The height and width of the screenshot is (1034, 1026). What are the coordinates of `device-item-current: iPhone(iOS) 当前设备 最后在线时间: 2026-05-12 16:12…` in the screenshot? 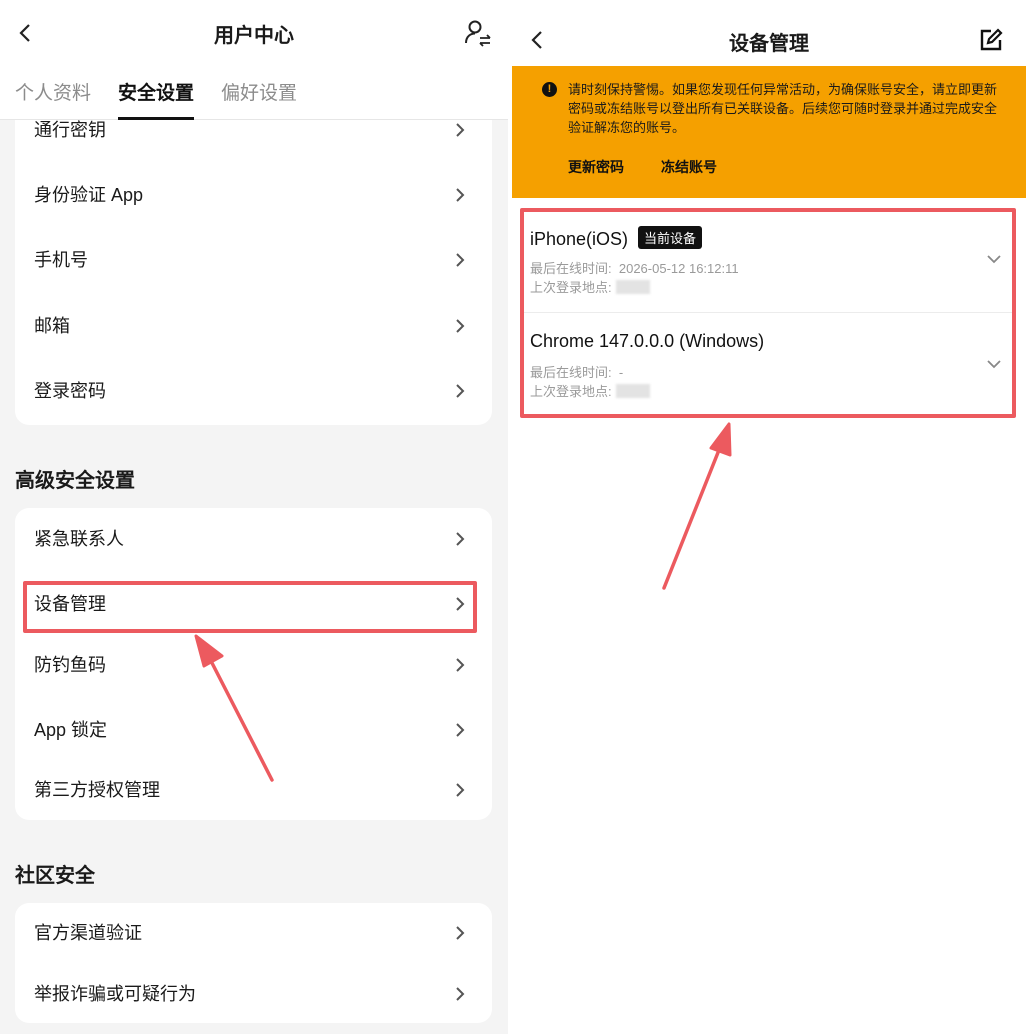 It's located at (770, 260).